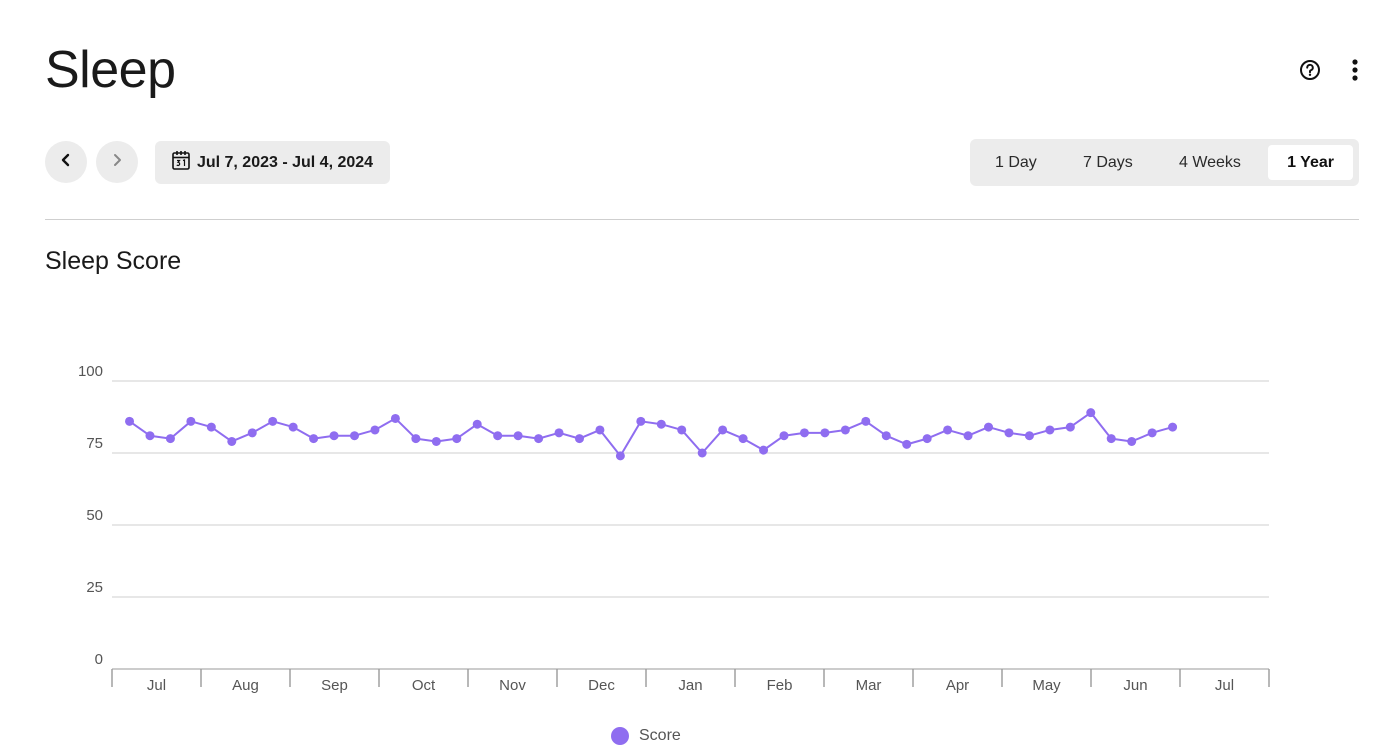 This screenshot has height=745, width=1385. What do you see at coordinates (99, 659) in the screenshot?
I see `y-tick-label: 0` at bounding box center [99, 659].